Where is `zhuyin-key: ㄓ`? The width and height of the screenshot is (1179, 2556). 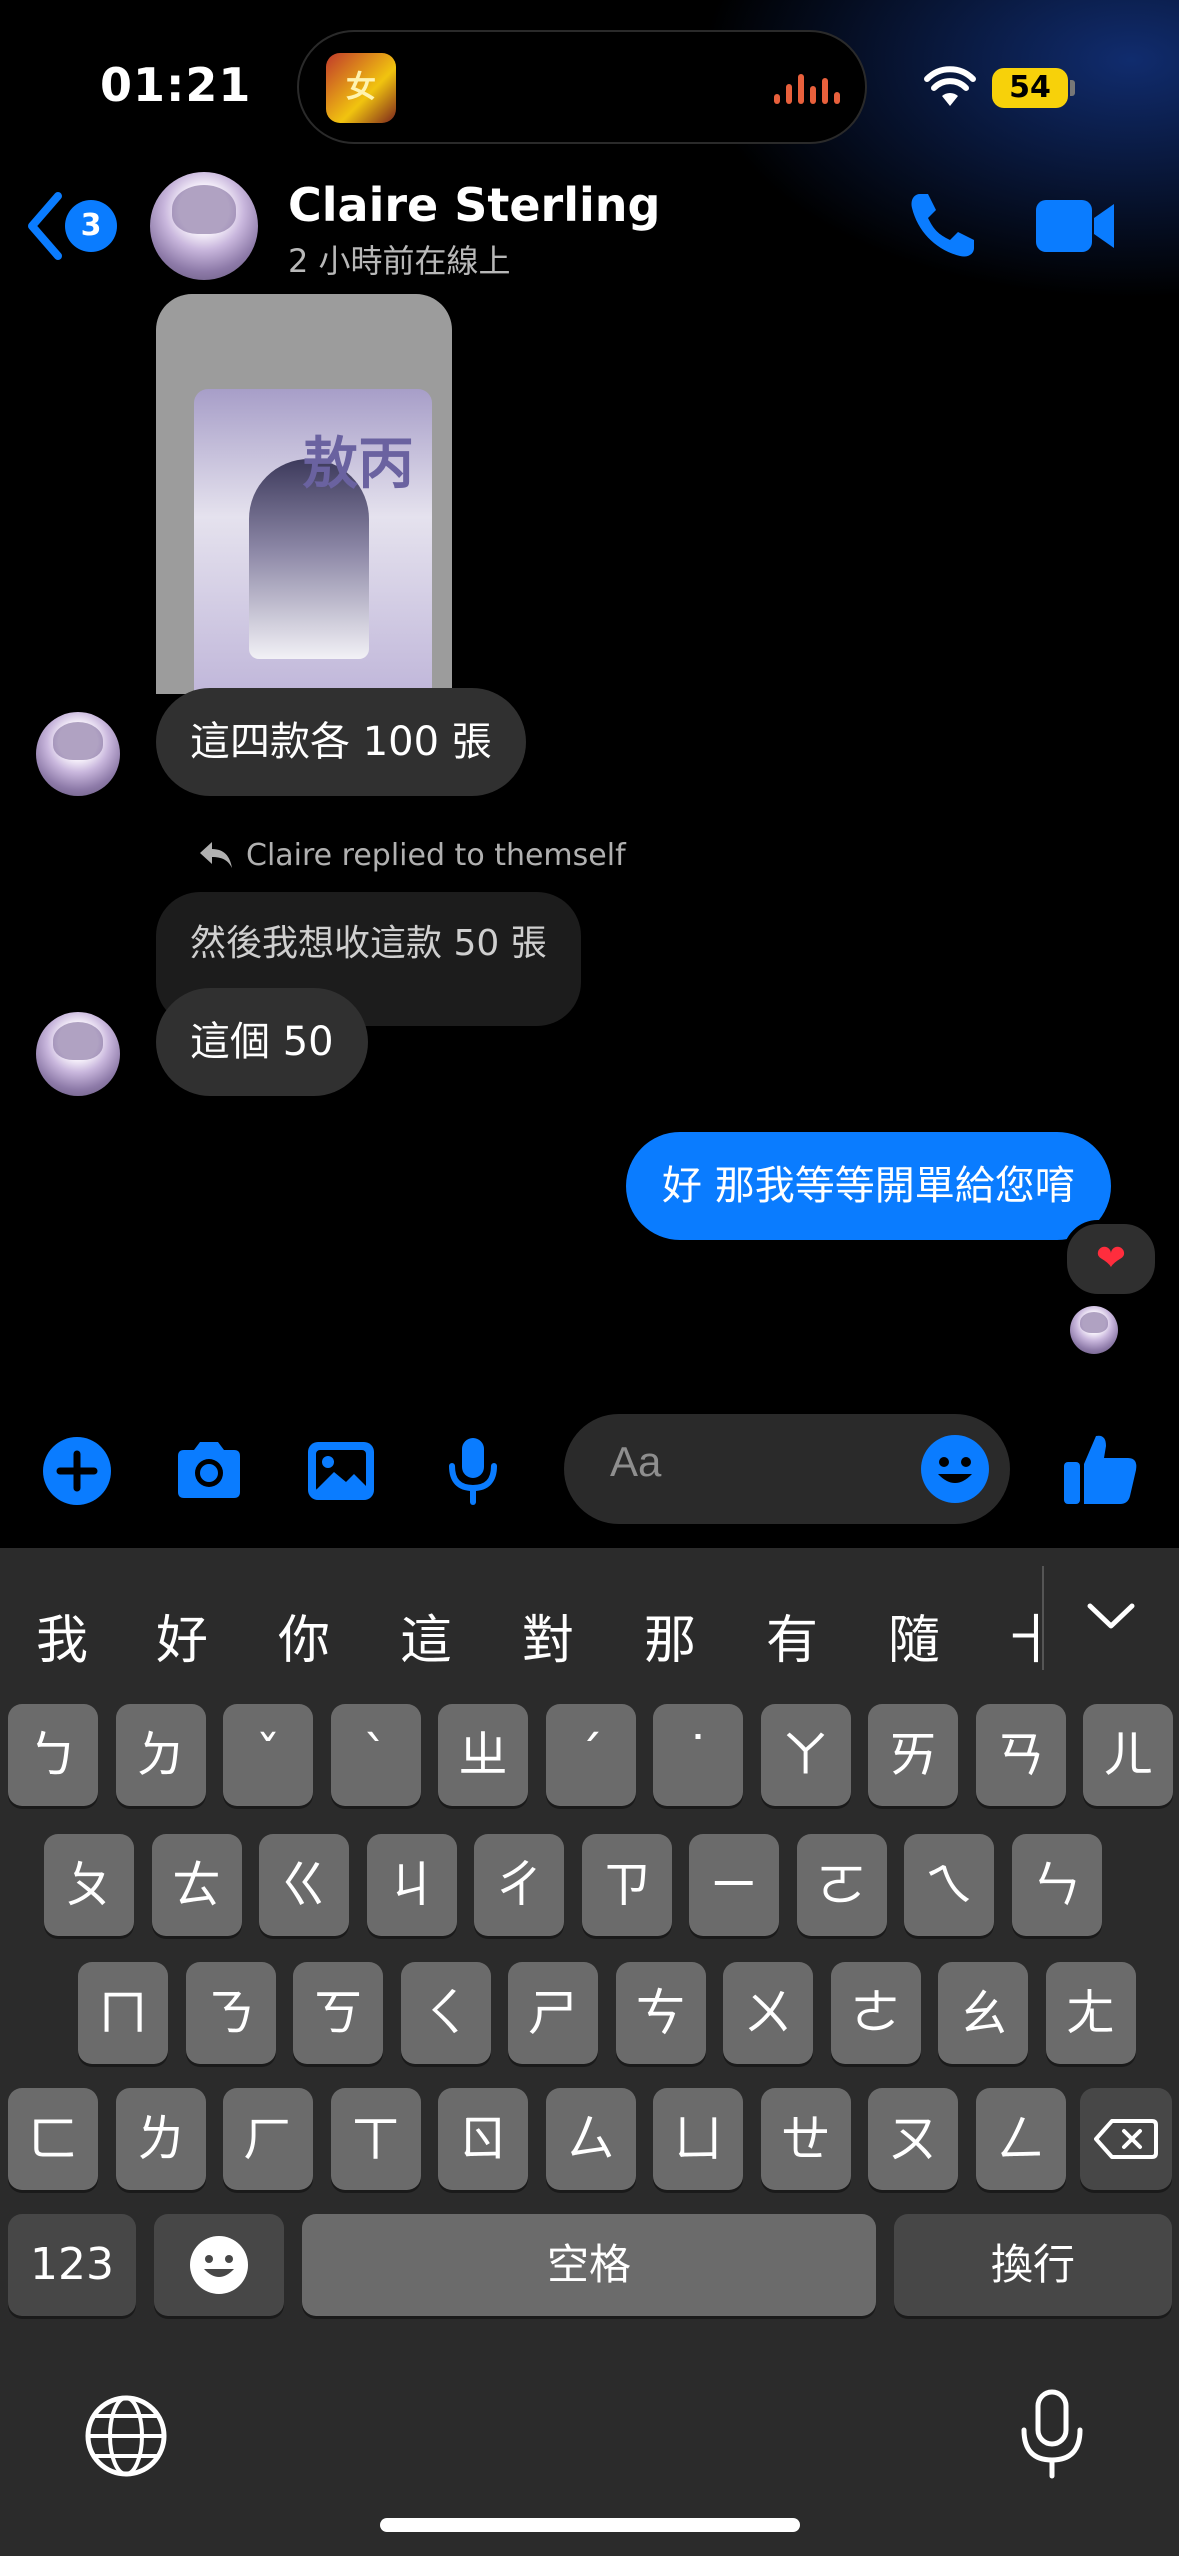
zhuyin-key: ㄓ is located at coordinates (483, 1755).